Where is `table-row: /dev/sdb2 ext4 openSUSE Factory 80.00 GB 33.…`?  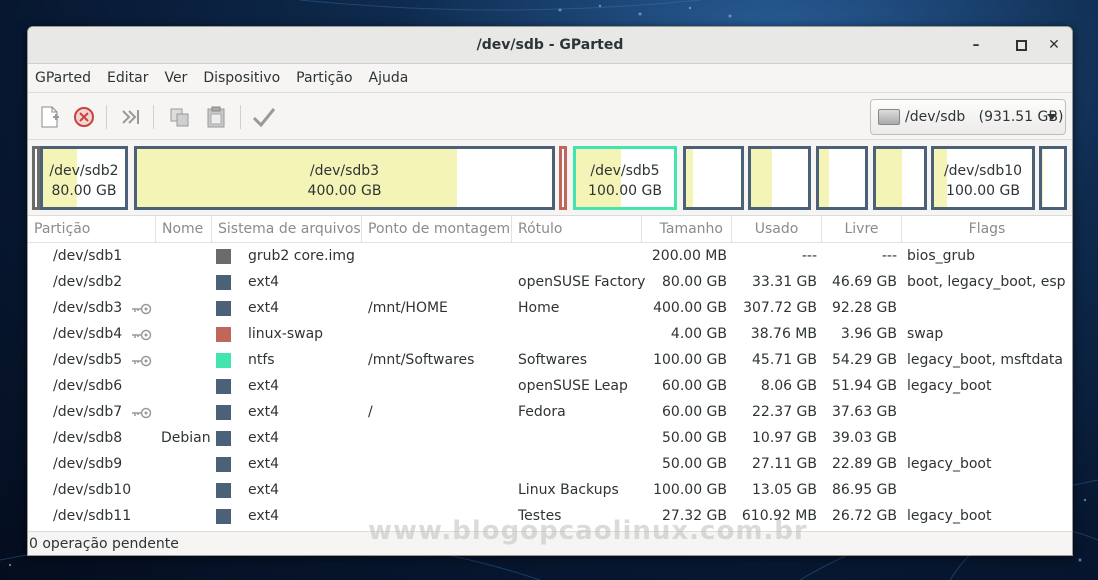
table-row: /dev/sdb2 ext4 openSUSE Factory 80.00 GB 33.… is located at coordinates (550, 282).